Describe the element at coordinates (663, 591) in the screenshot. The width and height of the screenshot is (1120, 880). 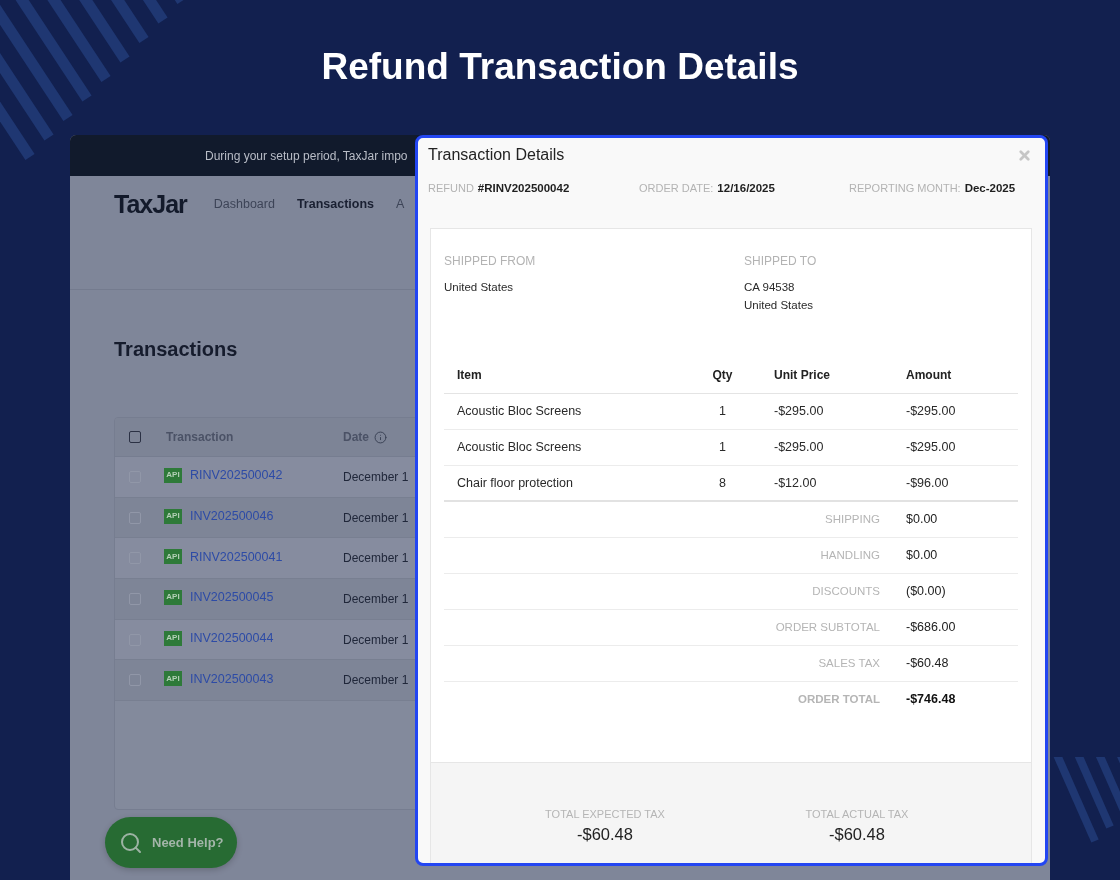
I see `summary-label: DISCOUNTS` at that location.